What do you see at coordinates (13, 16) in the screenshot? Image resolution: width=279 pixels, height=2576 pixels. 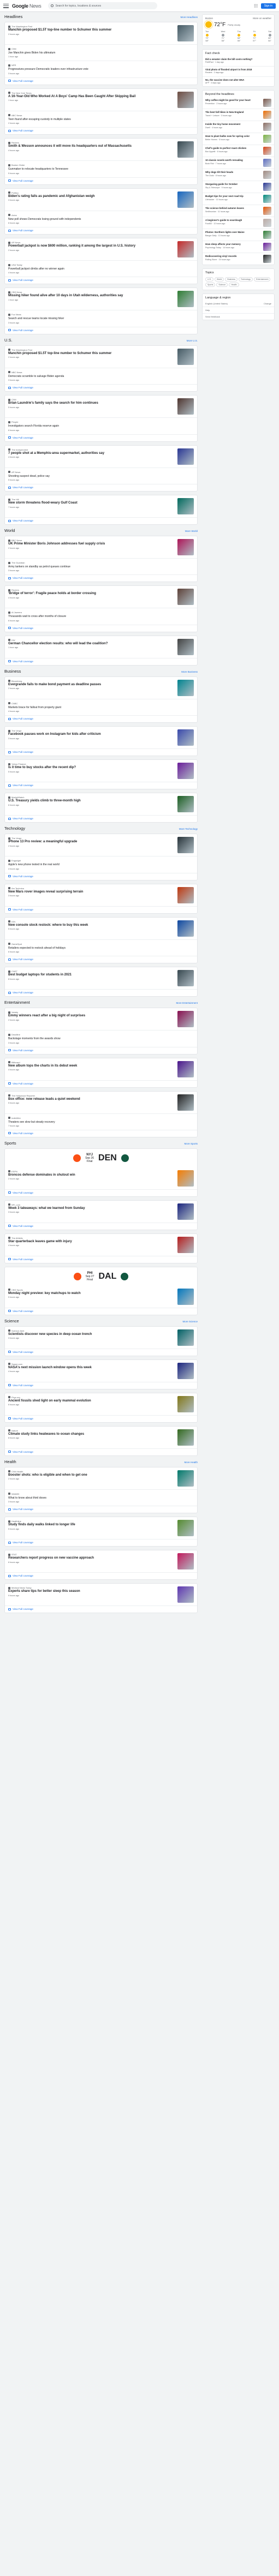 I see `section-title: Headlines` at bounding box center [13, 16].